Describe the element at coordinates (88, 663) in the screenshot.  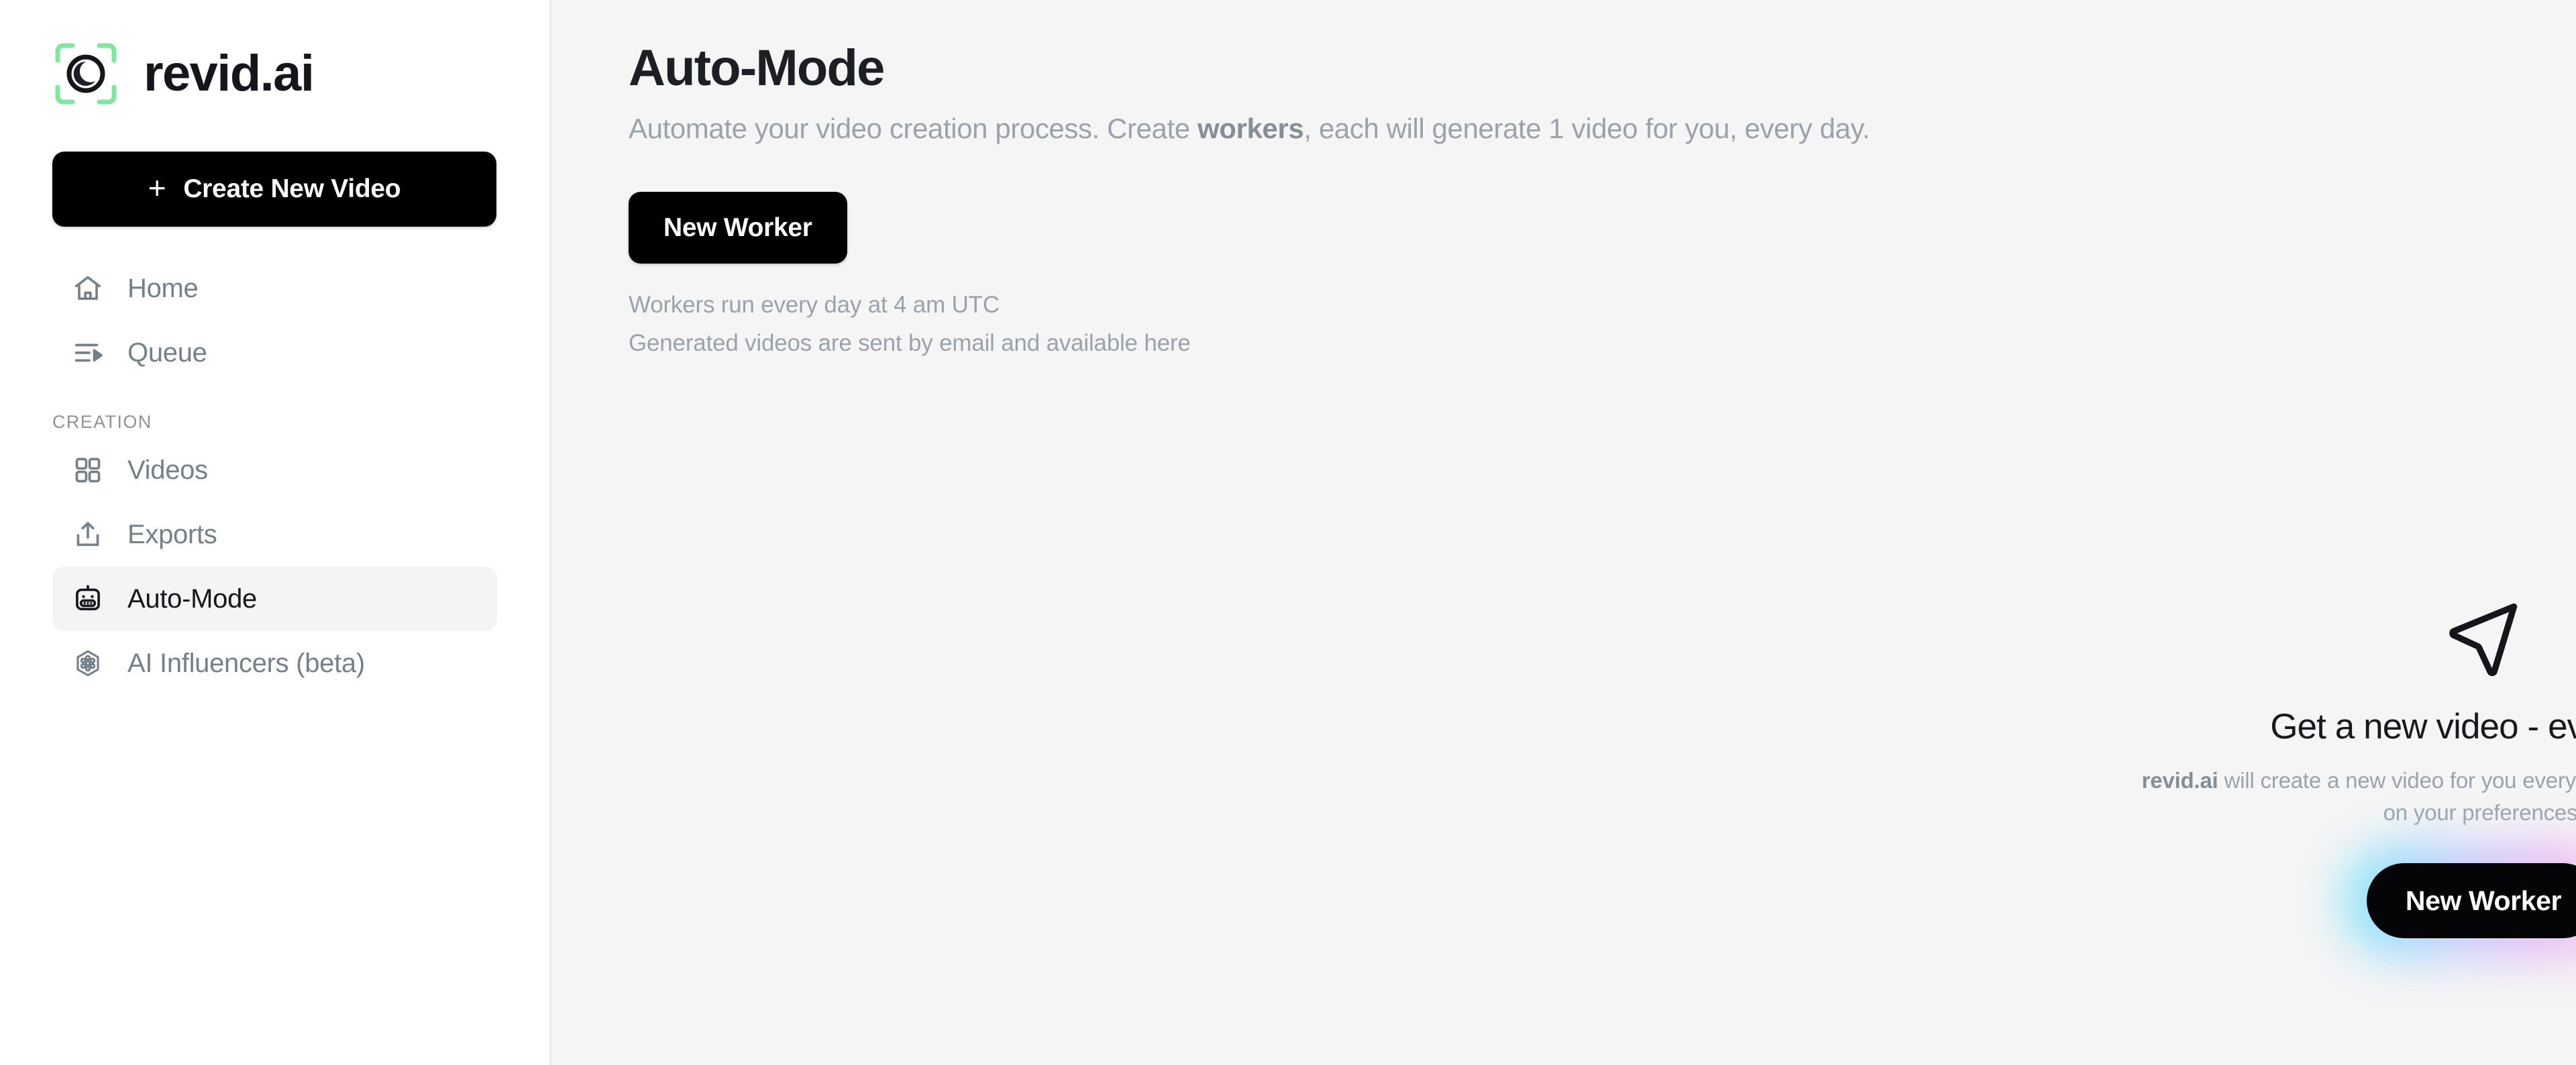
I see `hexagon-molecule-icon` at that location.